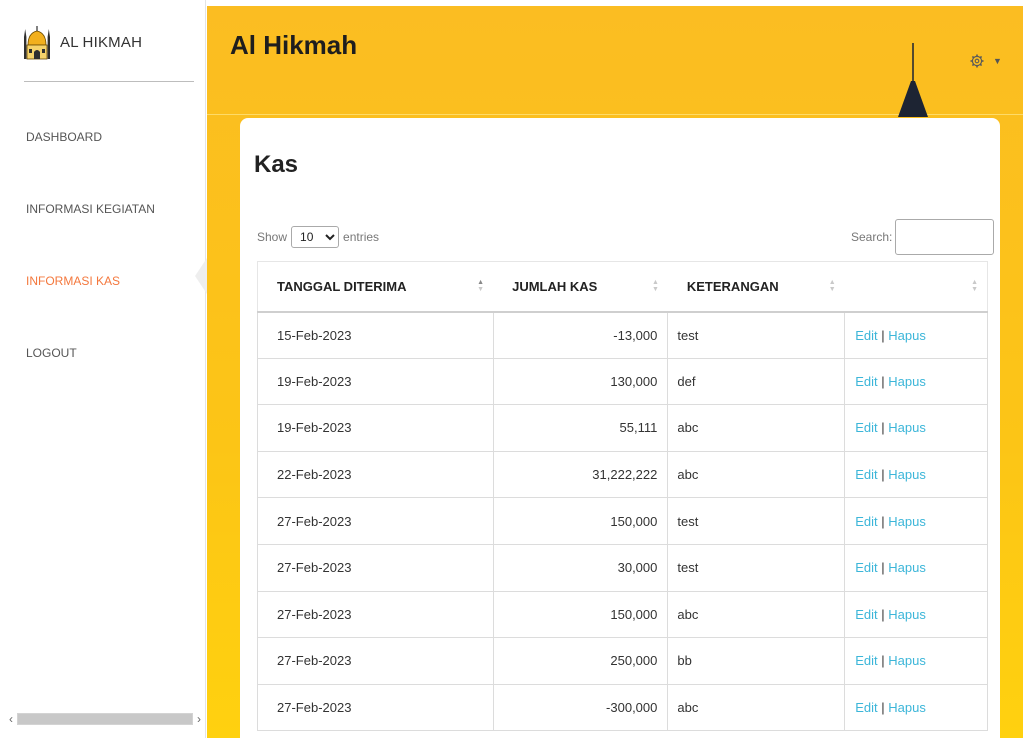 Image resolution: width=1023 pixels, height=738 pixels. I want to click on scrollbar-track, so click(105, 719).